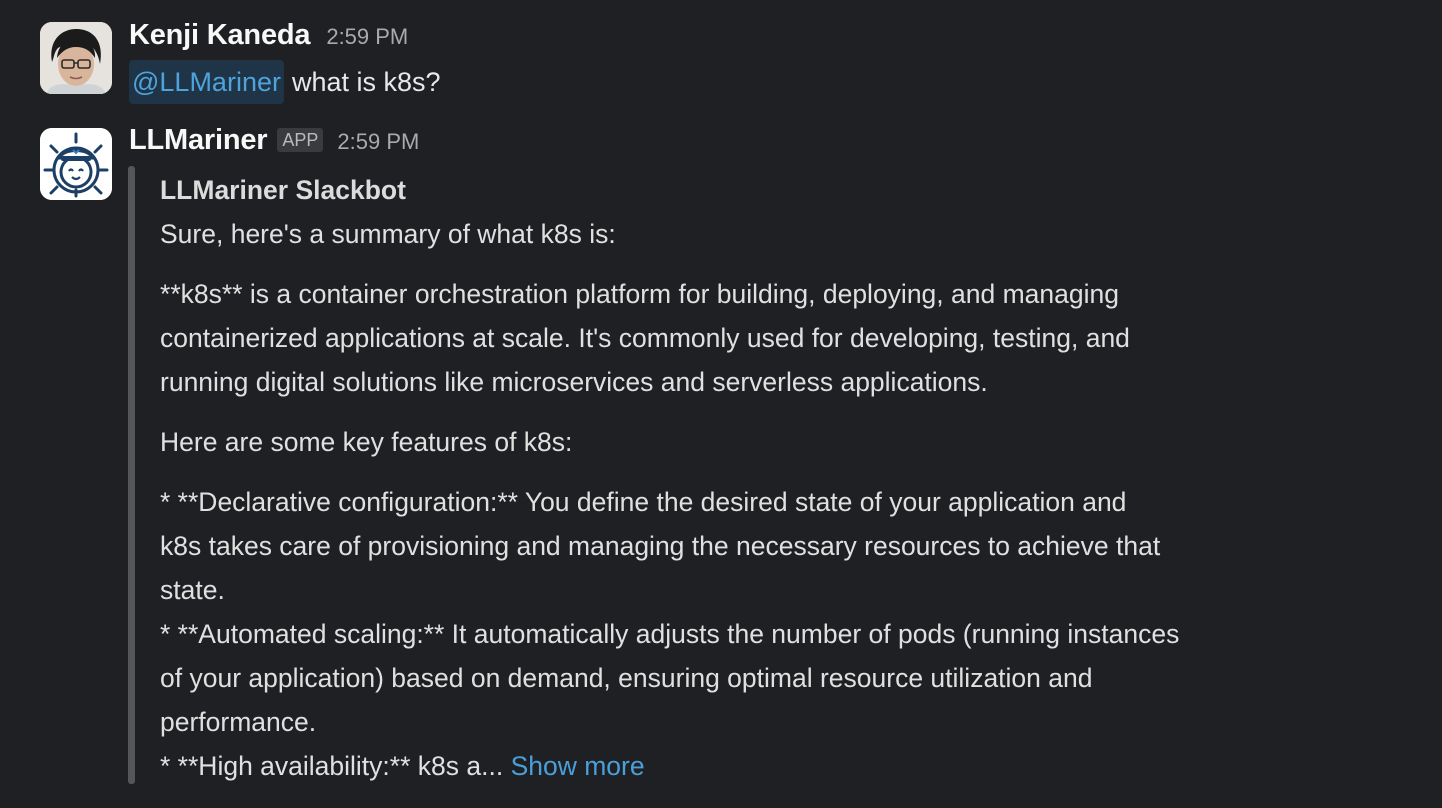  What do you see at coordinates (220, 35) in the screenshot?
I see `sender-name: Kenji Kaneda` at bounding box center [220, 35].